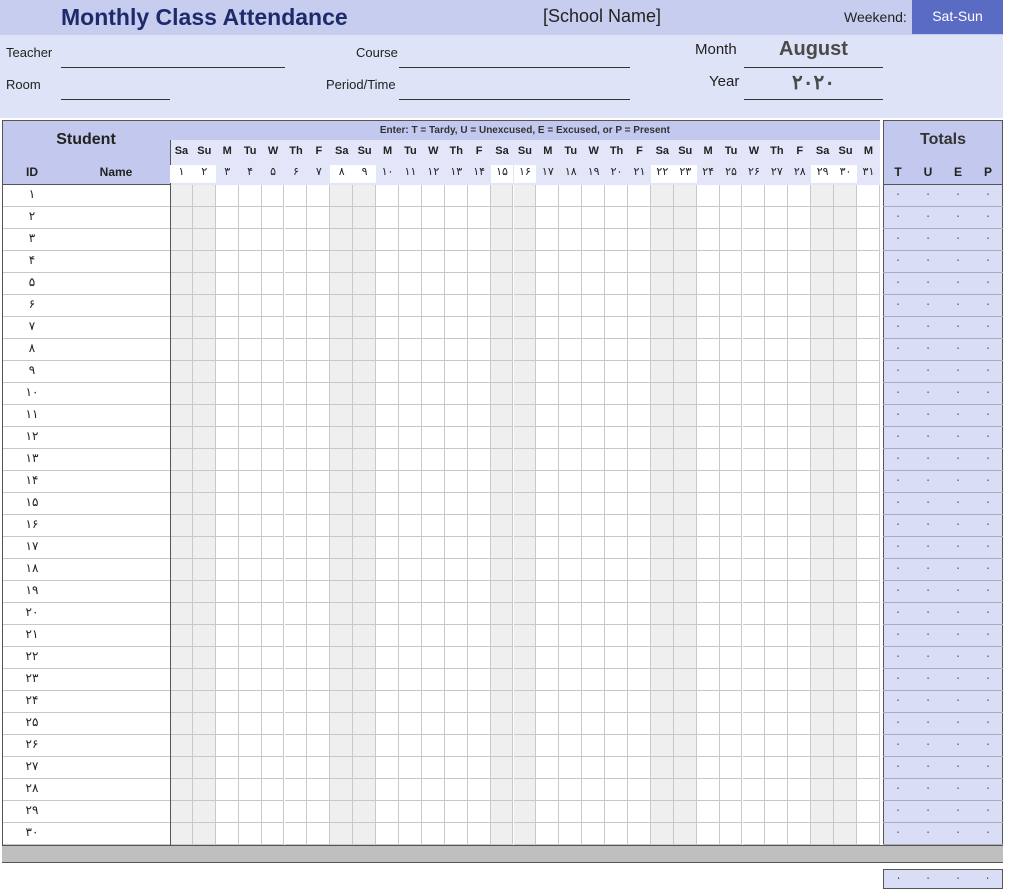 This screenshot has width=1010, height=889. Describe the element at coordinates (602, 16) in the screenshot. I see `school-name-field: [School Name]` at that location.